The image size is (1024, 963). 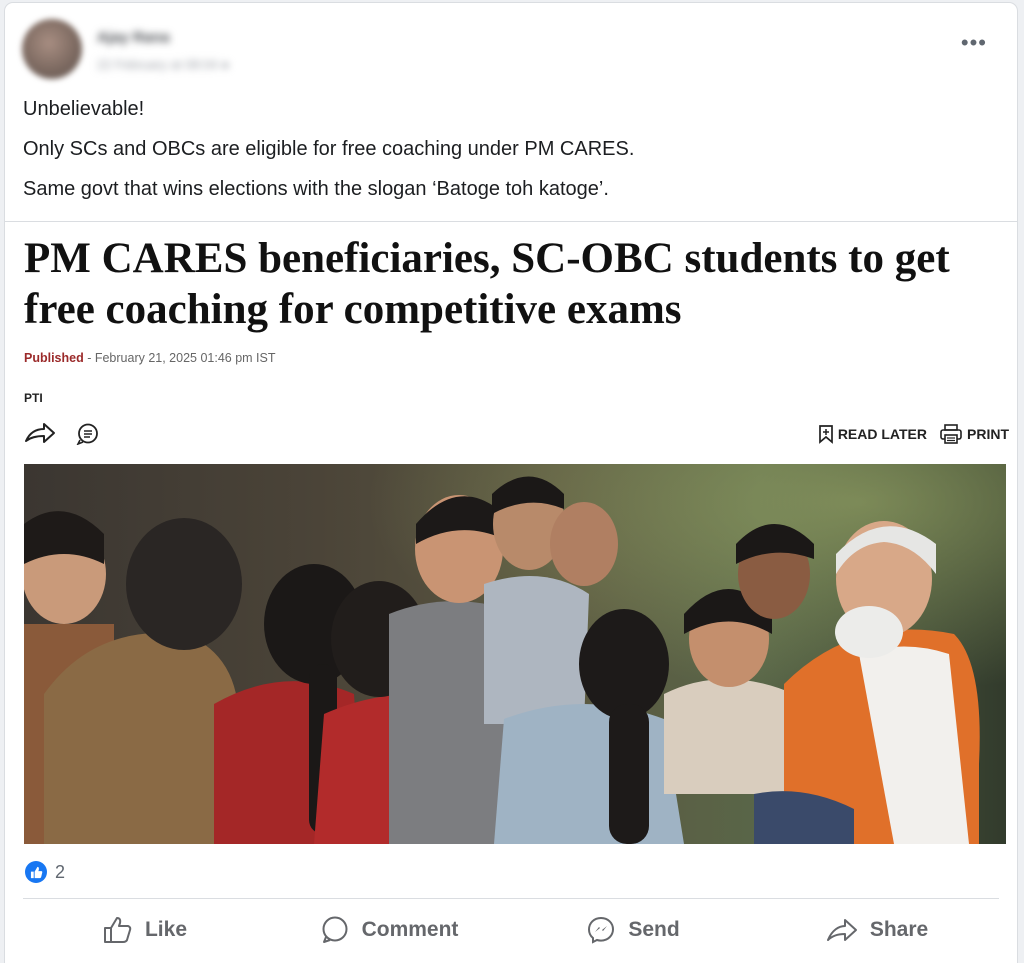 I want to click on reaction-count: 2, so click(x=60, y=871).